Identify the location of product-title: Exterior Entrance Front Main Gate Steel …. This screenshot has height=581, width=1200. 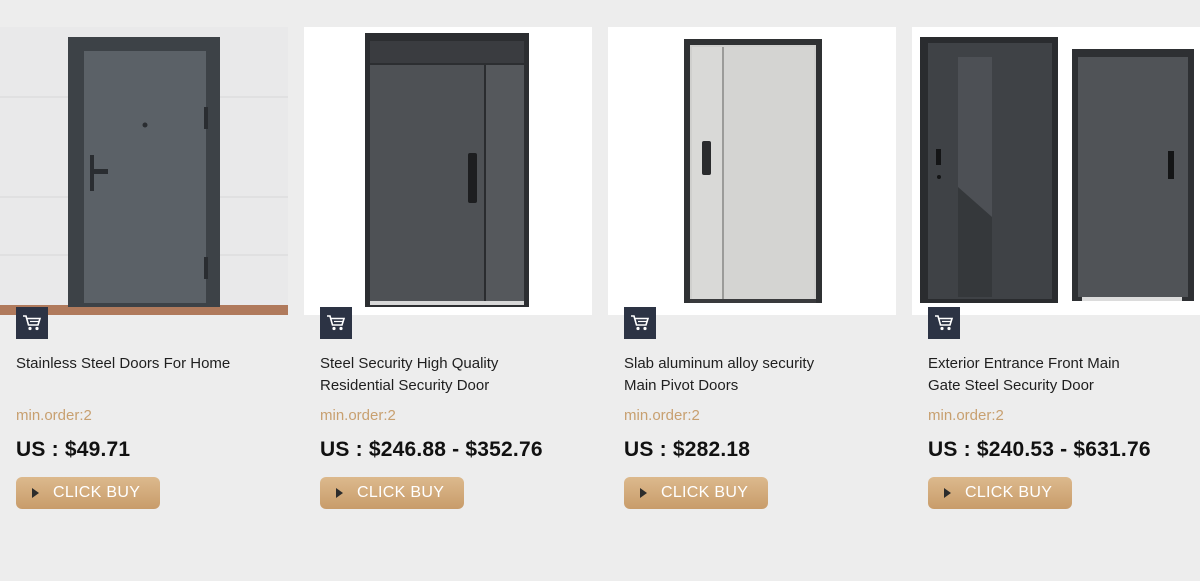
(1048, 375).